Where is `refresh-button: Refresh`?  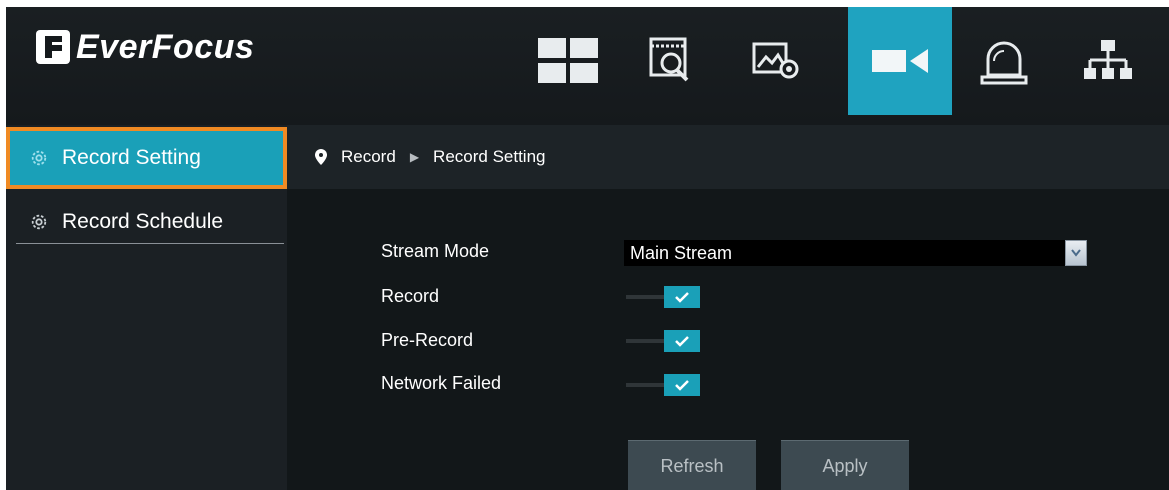 refresh-button: Refresh is located at coordinates (692, 465).